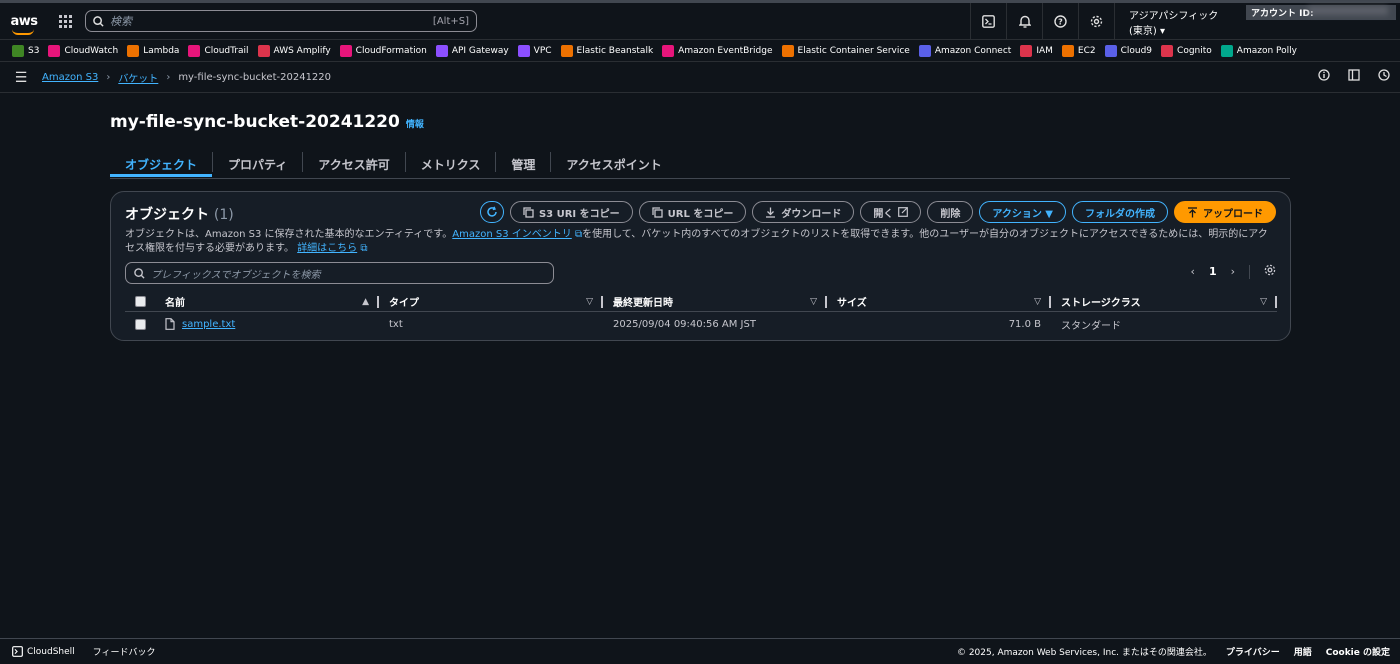 The image size is (1400, 664). I want to click on info-link: 情報, so click(415, 125).